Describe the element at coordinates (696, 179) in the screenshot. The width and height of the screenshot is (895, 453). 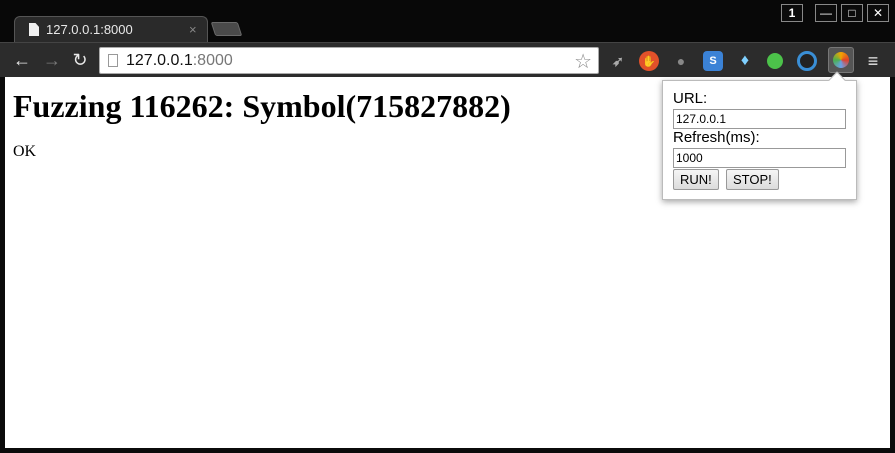
I see `run-button: RUN!` at that location.